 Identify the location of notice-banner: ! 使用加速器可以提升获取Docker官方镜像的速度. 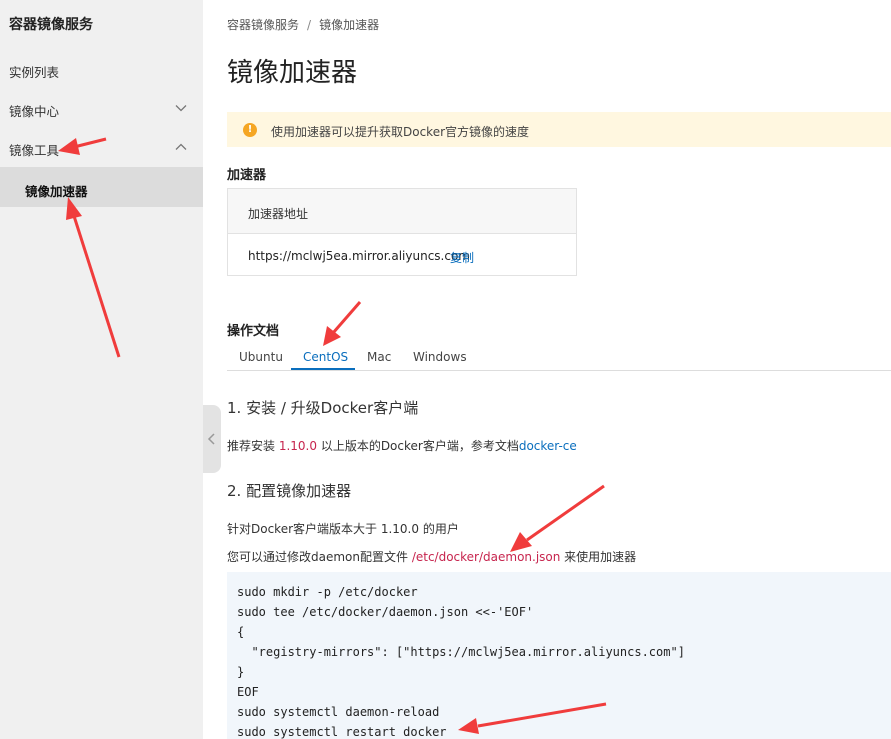
(559, 129).